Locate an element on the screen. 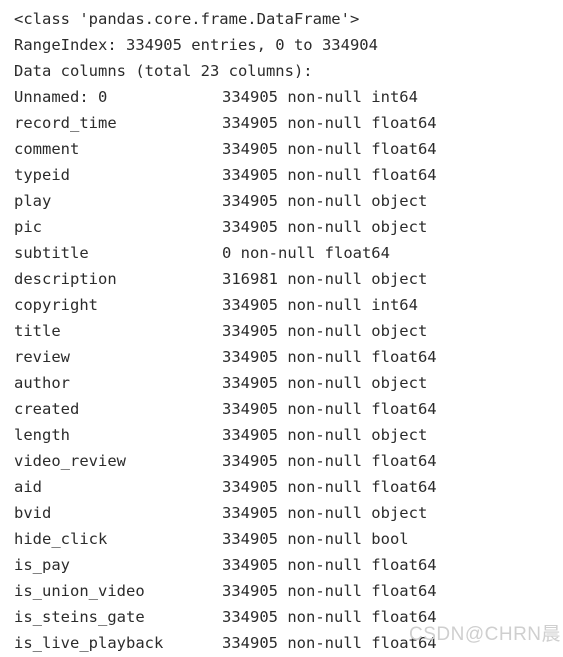 The height and width of the screenshot is (657, 563). column-row: is_steins_gate 334905 non-null float64 is located at coordinates (288, 617).